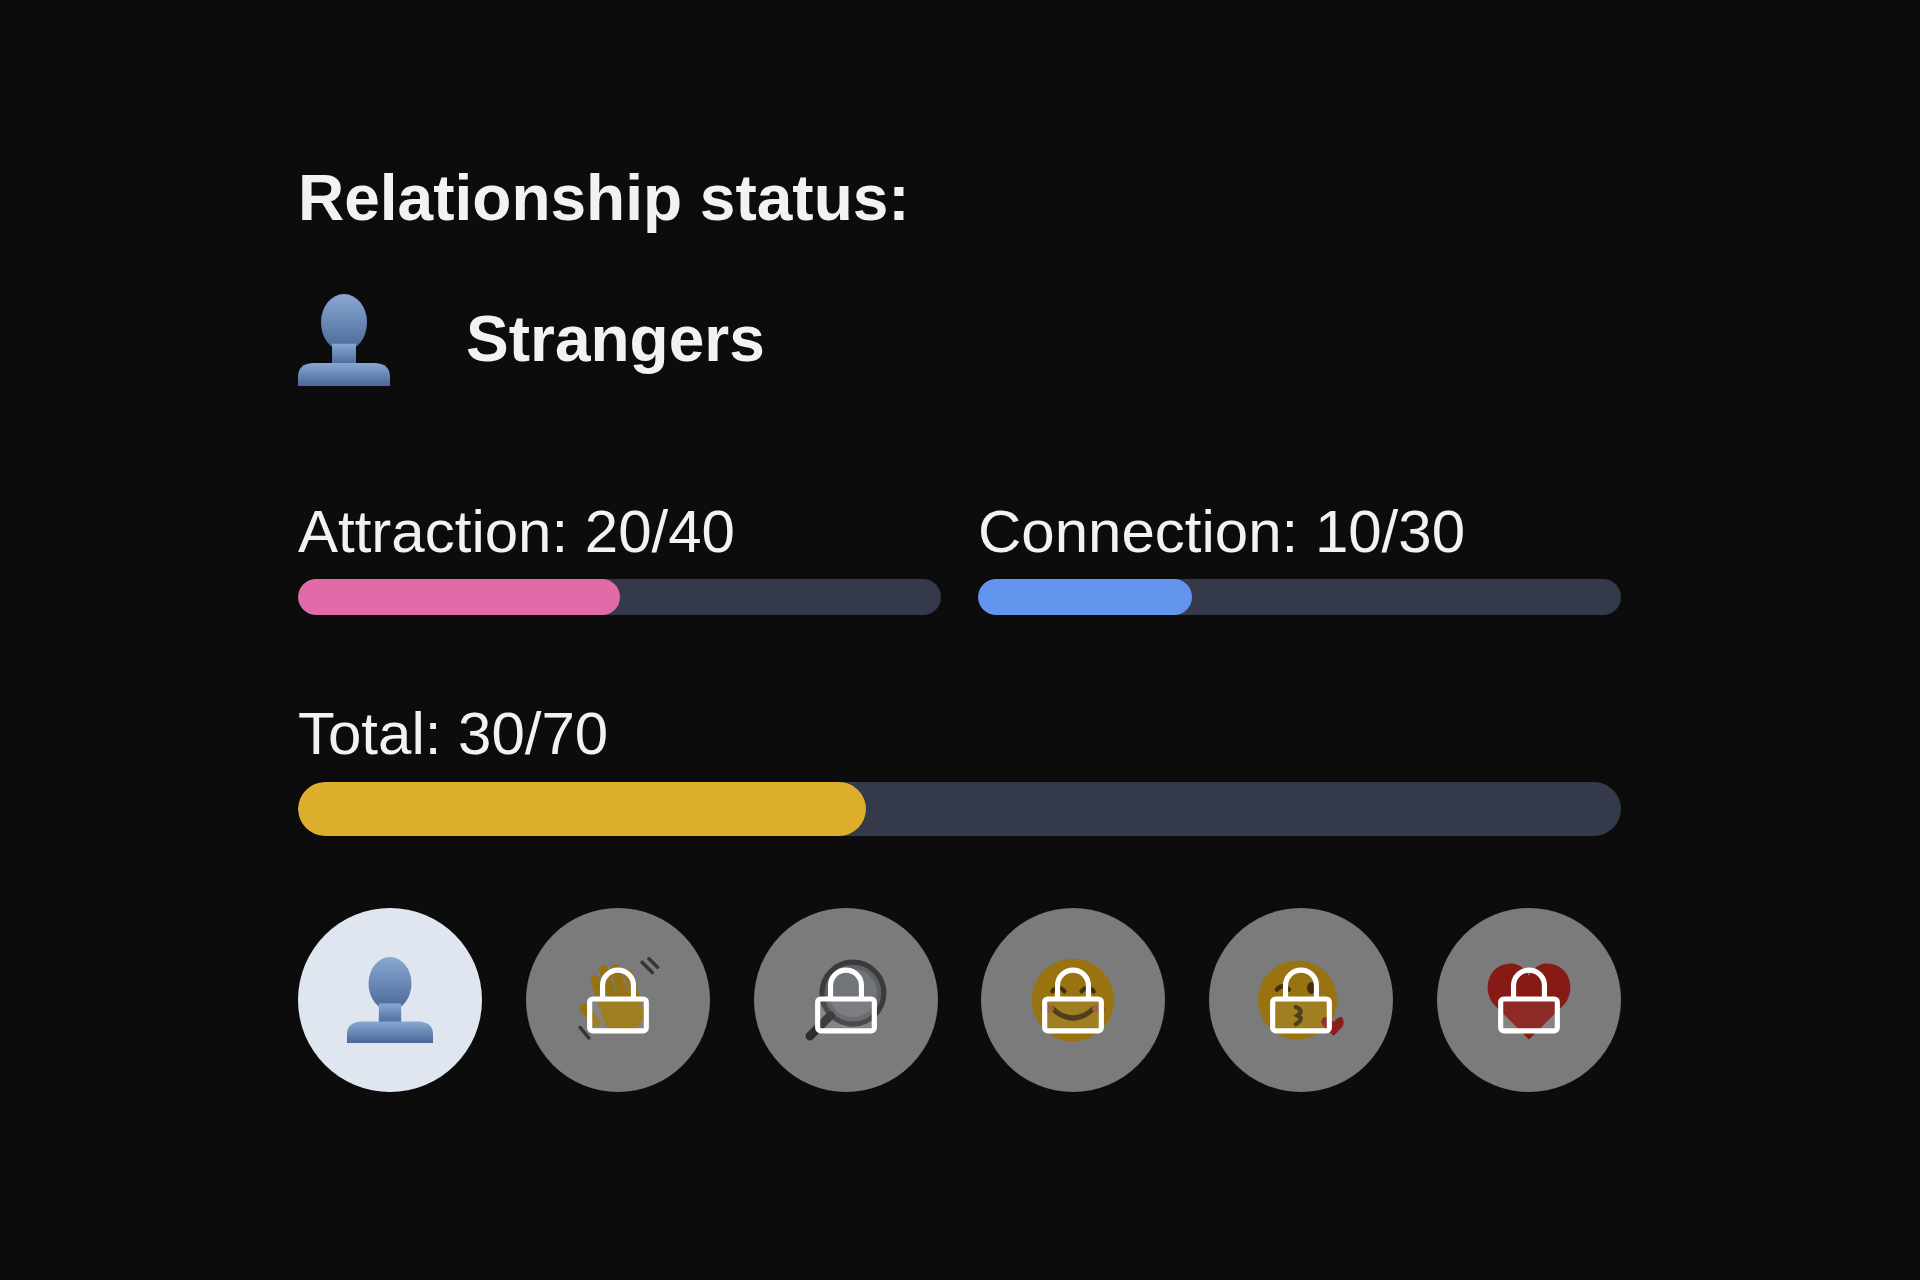  What do you see at coordinates (516, 531) in the screenshot?
I see `meter-label: Attraction: 20/40` at bounding box center [516, 531].